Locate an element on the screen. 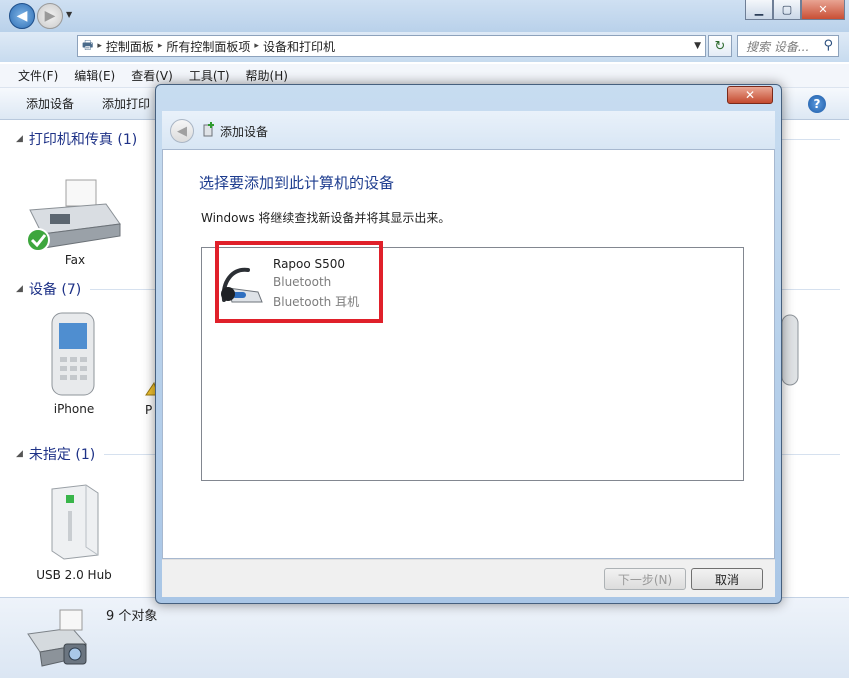 The height and width of the screenshot is (678, 849). search-input: 搜索 设备... ⚲ is located at coordinates (788, 46).